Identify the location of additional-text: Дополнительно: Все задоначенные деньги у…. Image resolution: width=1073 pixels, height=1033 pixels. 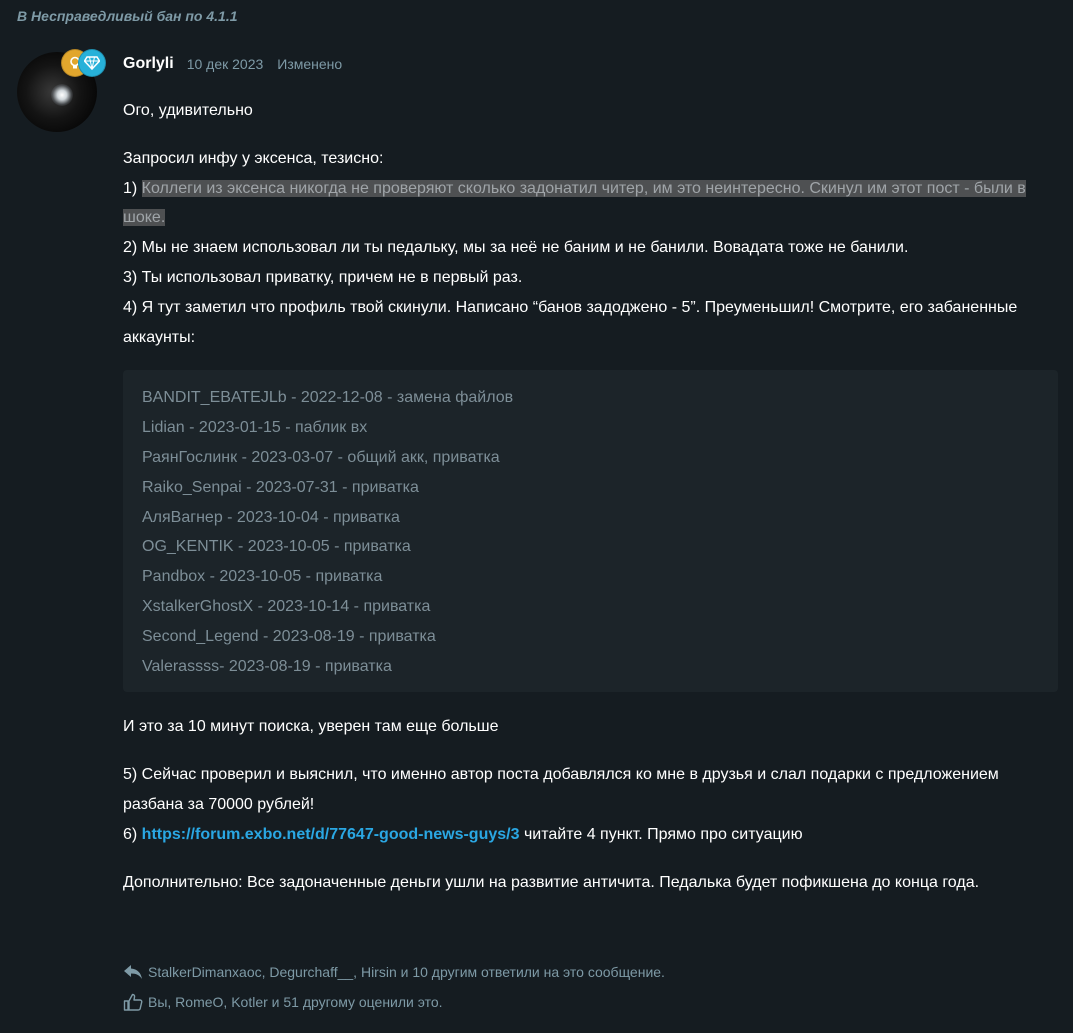
(551, 882).